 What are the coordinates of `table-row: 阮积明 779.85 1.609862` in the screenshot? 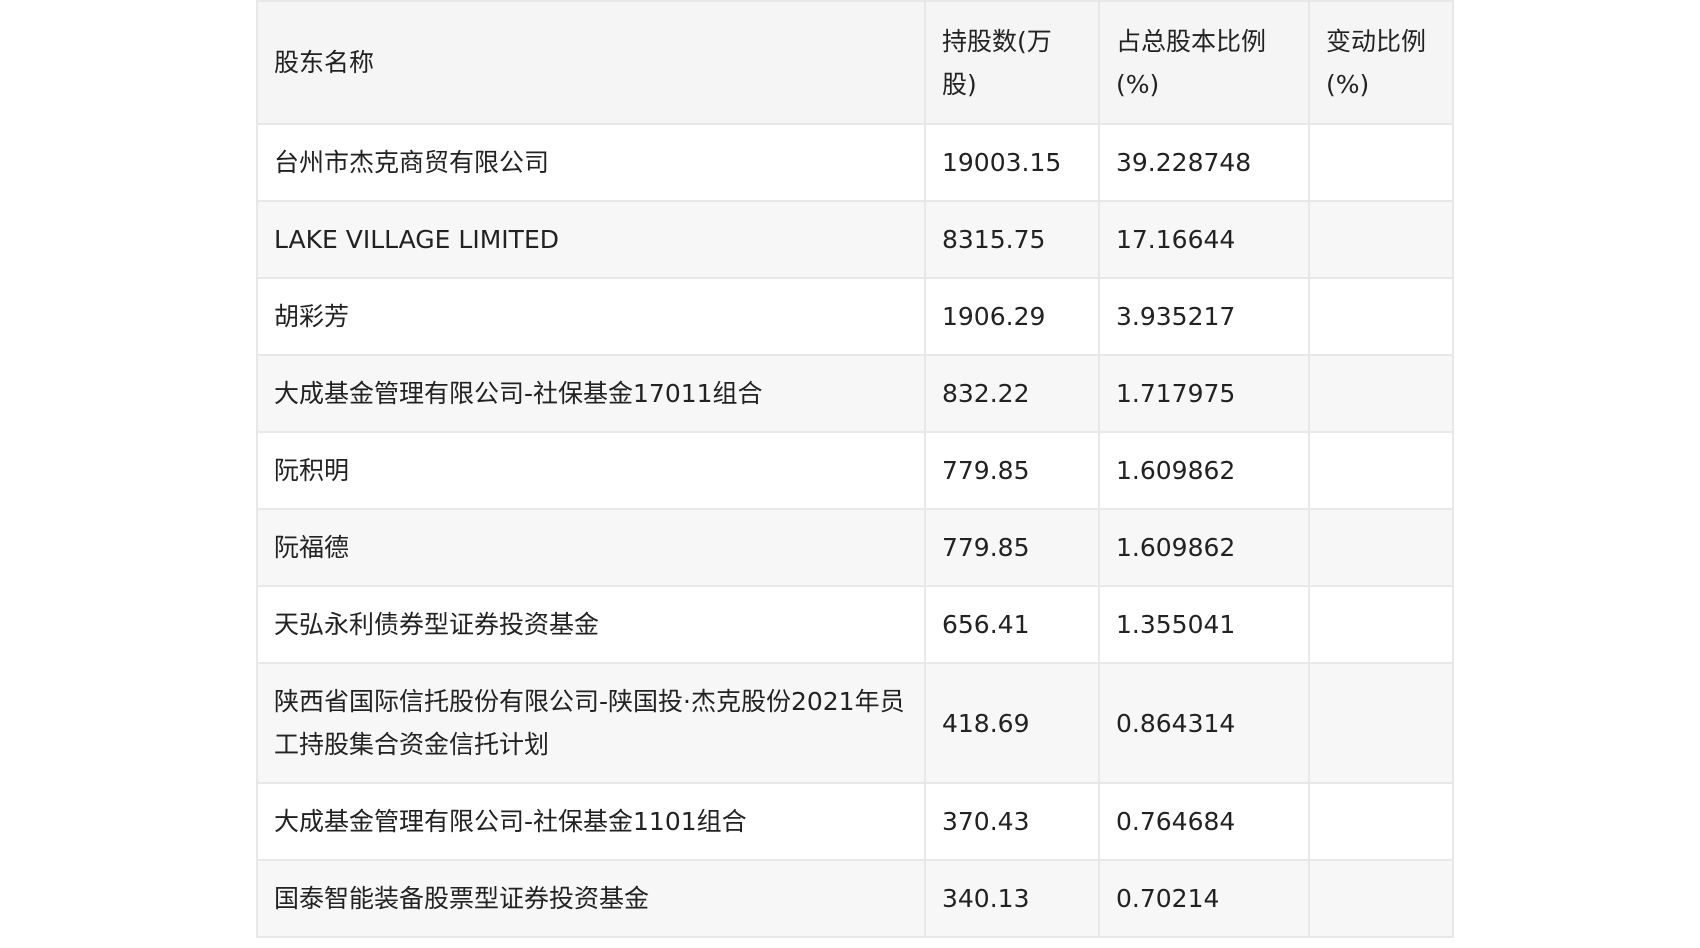 It's located at (855, 470).